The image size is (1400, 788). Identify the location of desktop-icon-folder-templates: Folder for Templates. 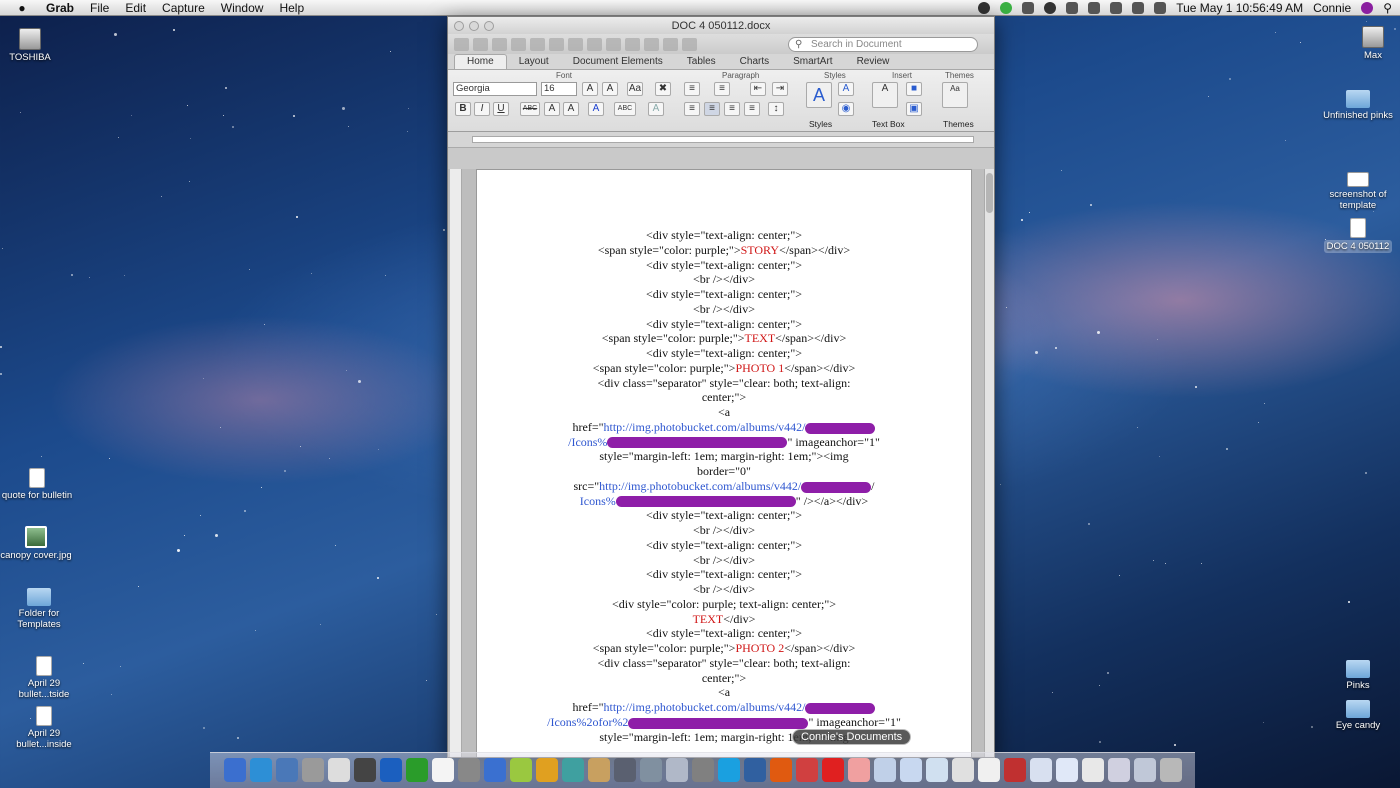
(39, 609).